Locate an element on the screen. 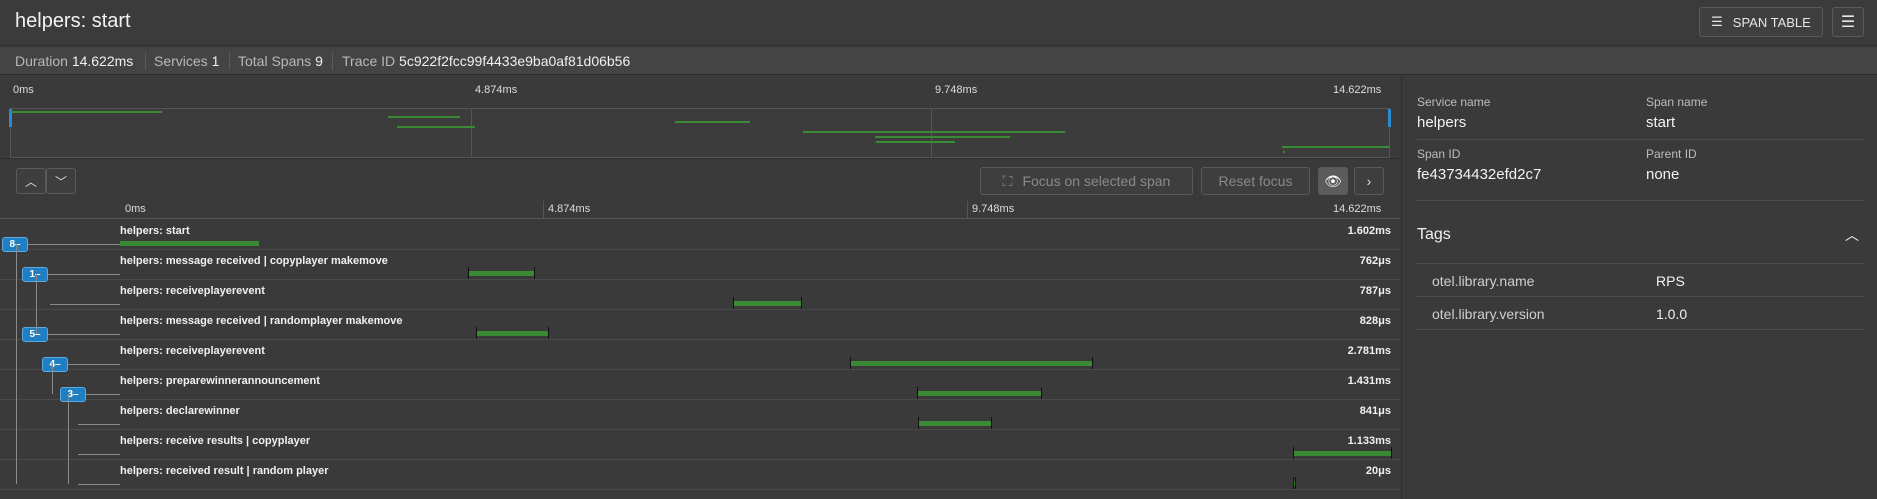 The width and height of the screenshot is (1877, 499). eye-icon: 👁 is located at coordinates (1333, 180).